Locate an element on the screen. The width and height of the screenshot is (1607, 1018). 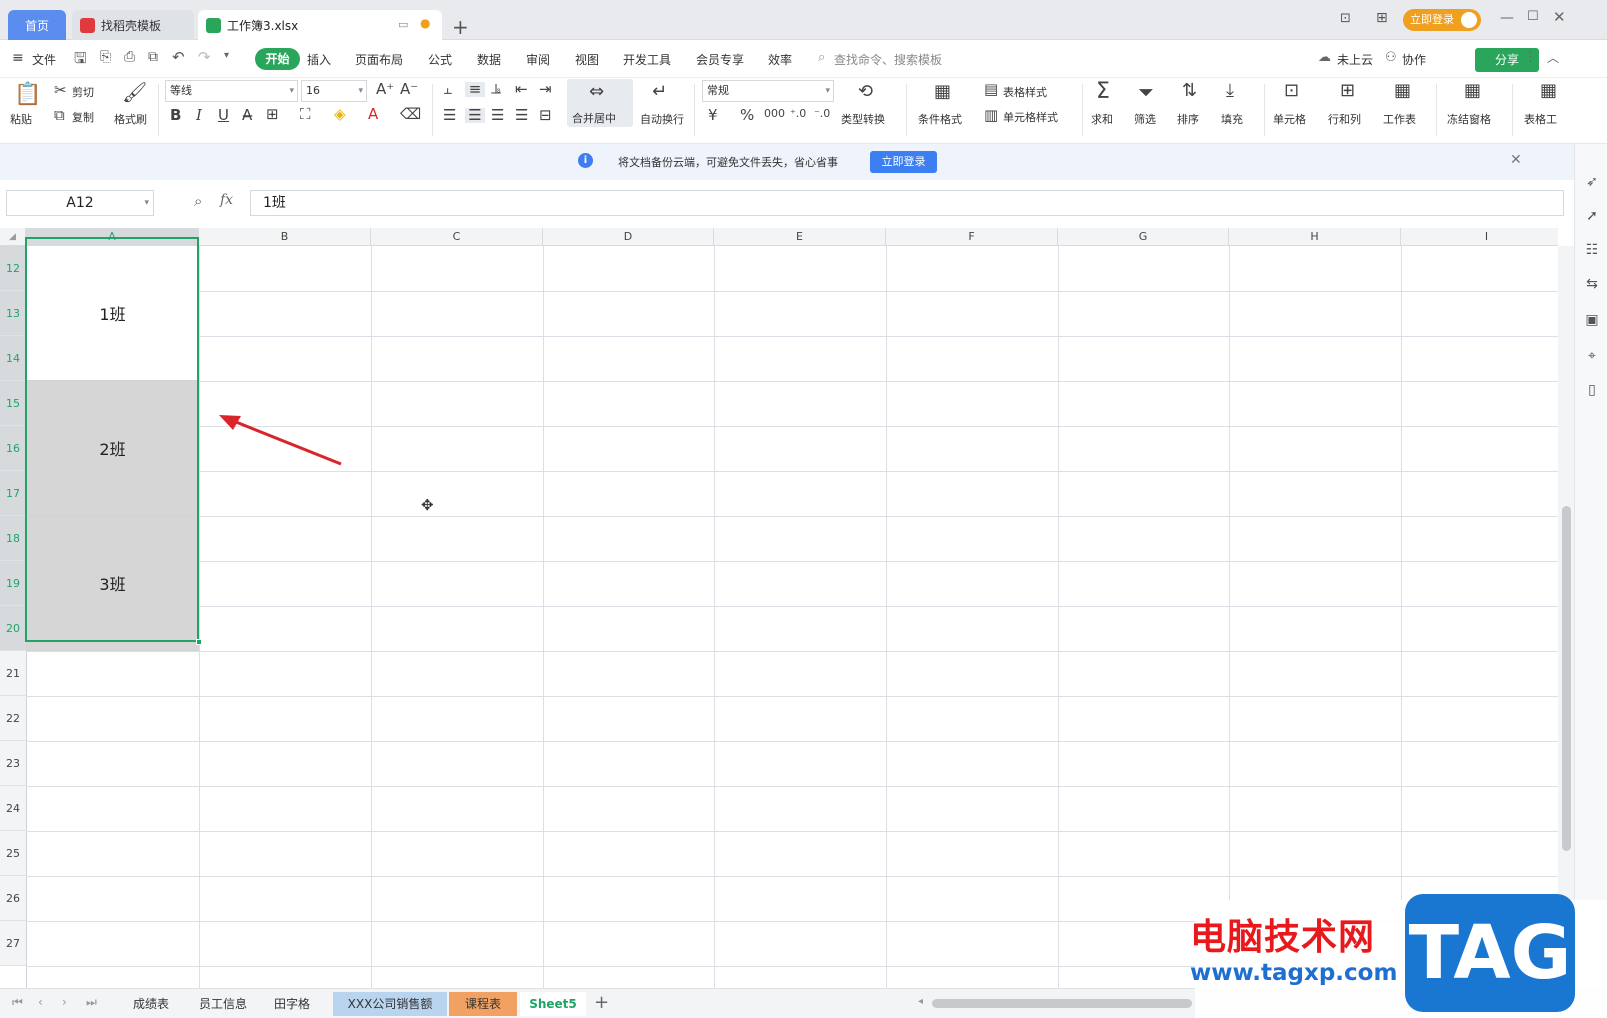
row-header-18: 18 is located at coordinates (13, 538).